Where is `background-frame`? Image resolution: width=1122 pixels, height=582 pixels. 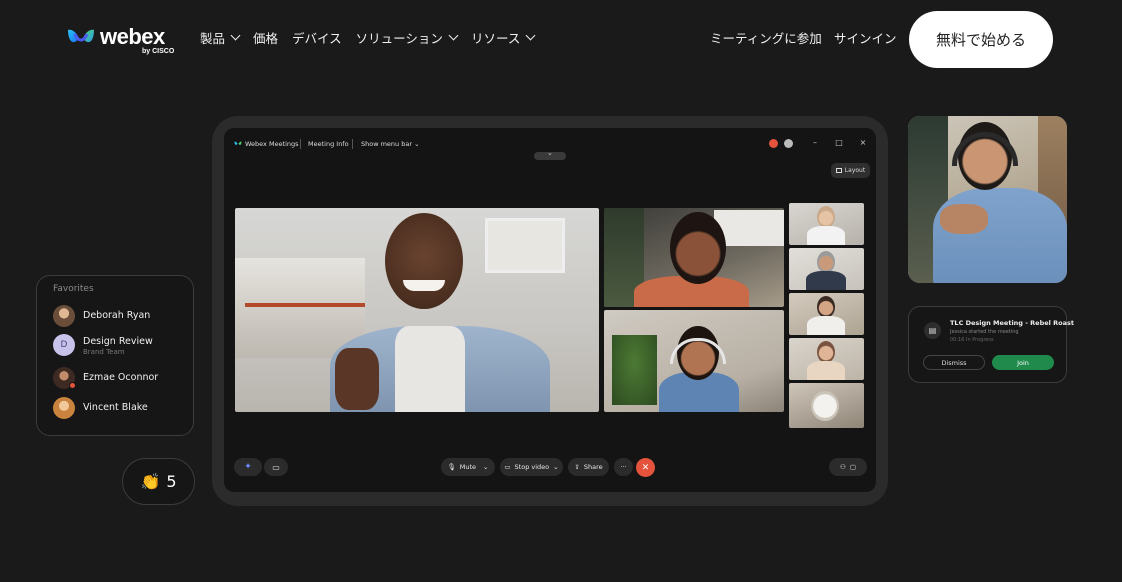 background-frame is located at coordinates (525, 245).